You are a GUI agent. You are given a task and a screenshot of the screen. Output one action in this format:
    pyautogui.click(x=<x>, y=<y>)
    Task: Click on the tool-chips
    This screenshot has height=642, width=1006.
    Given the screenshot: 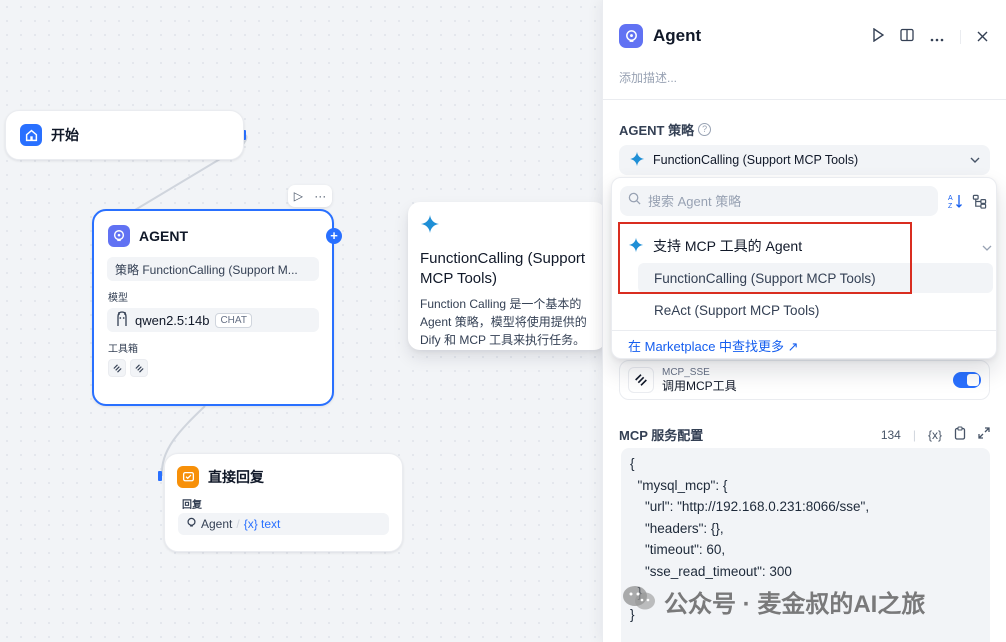 What is the action you would take?
    pyautogui.click(x=213, y=368)
    